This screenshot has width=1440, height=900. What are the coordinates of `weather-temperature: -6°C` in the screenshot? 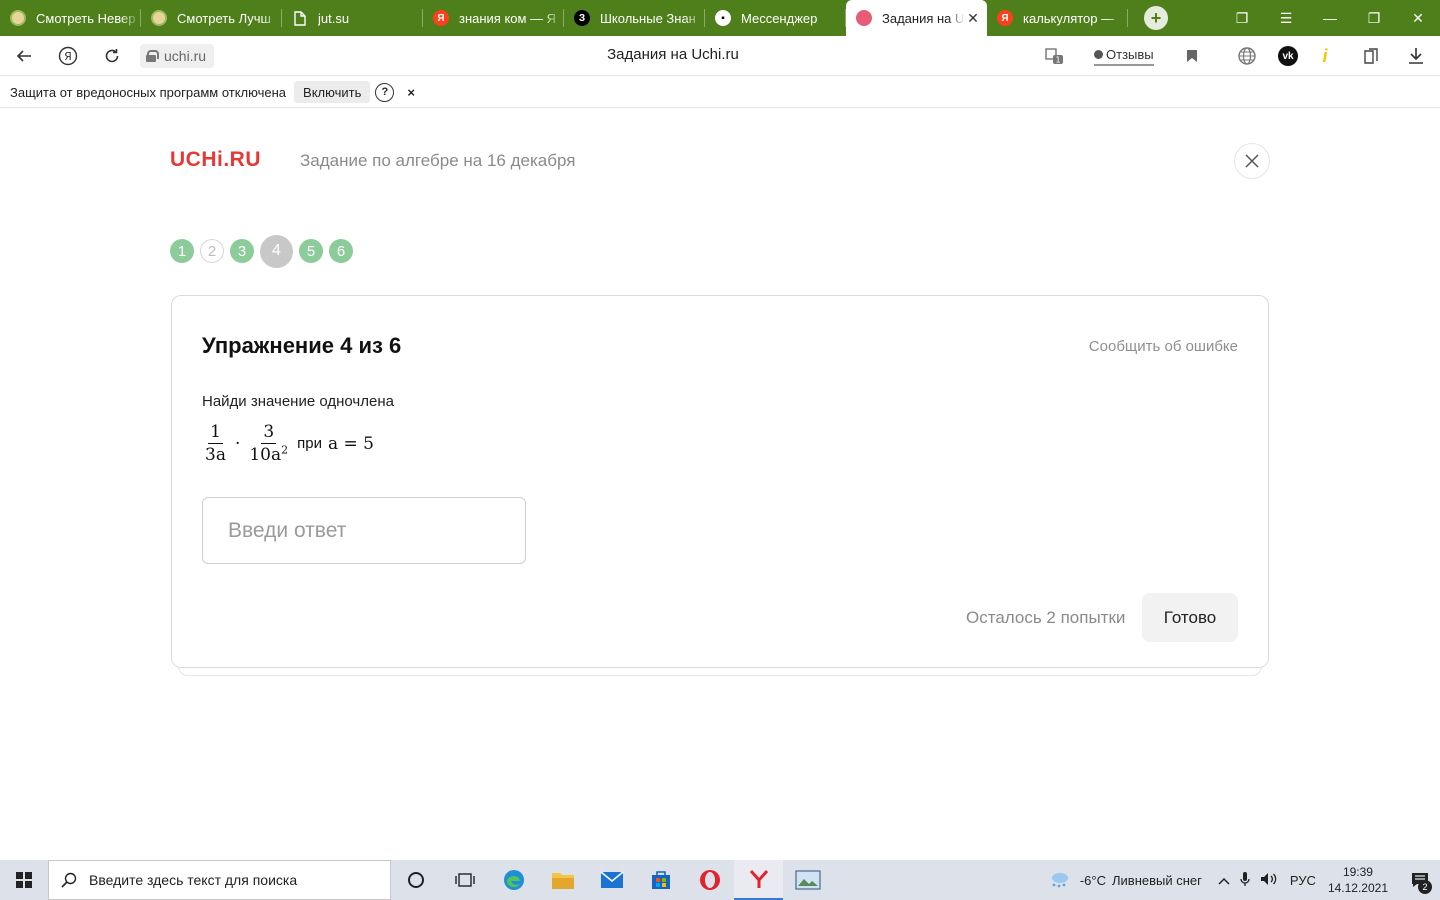 It's located at (1093, 880).